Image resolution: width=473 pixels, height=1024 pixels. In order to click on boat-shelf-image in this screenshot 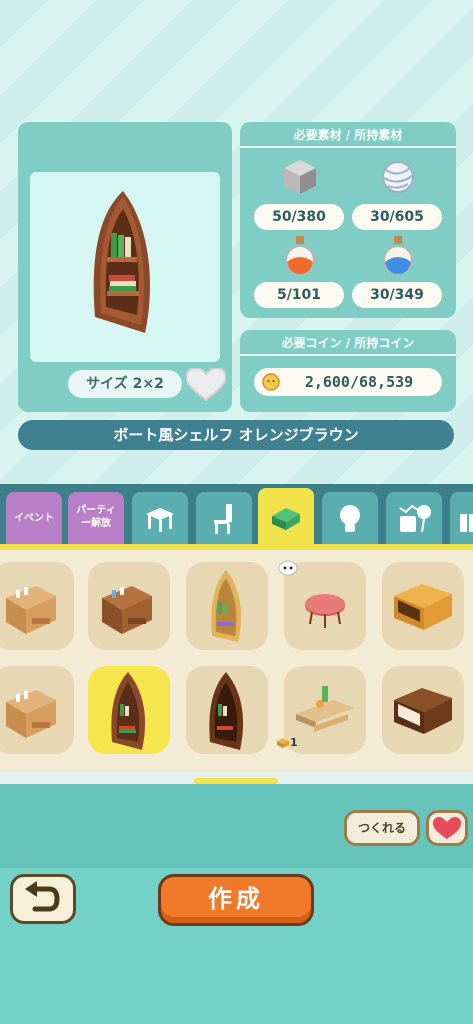, I will do `click(121, 262)`.